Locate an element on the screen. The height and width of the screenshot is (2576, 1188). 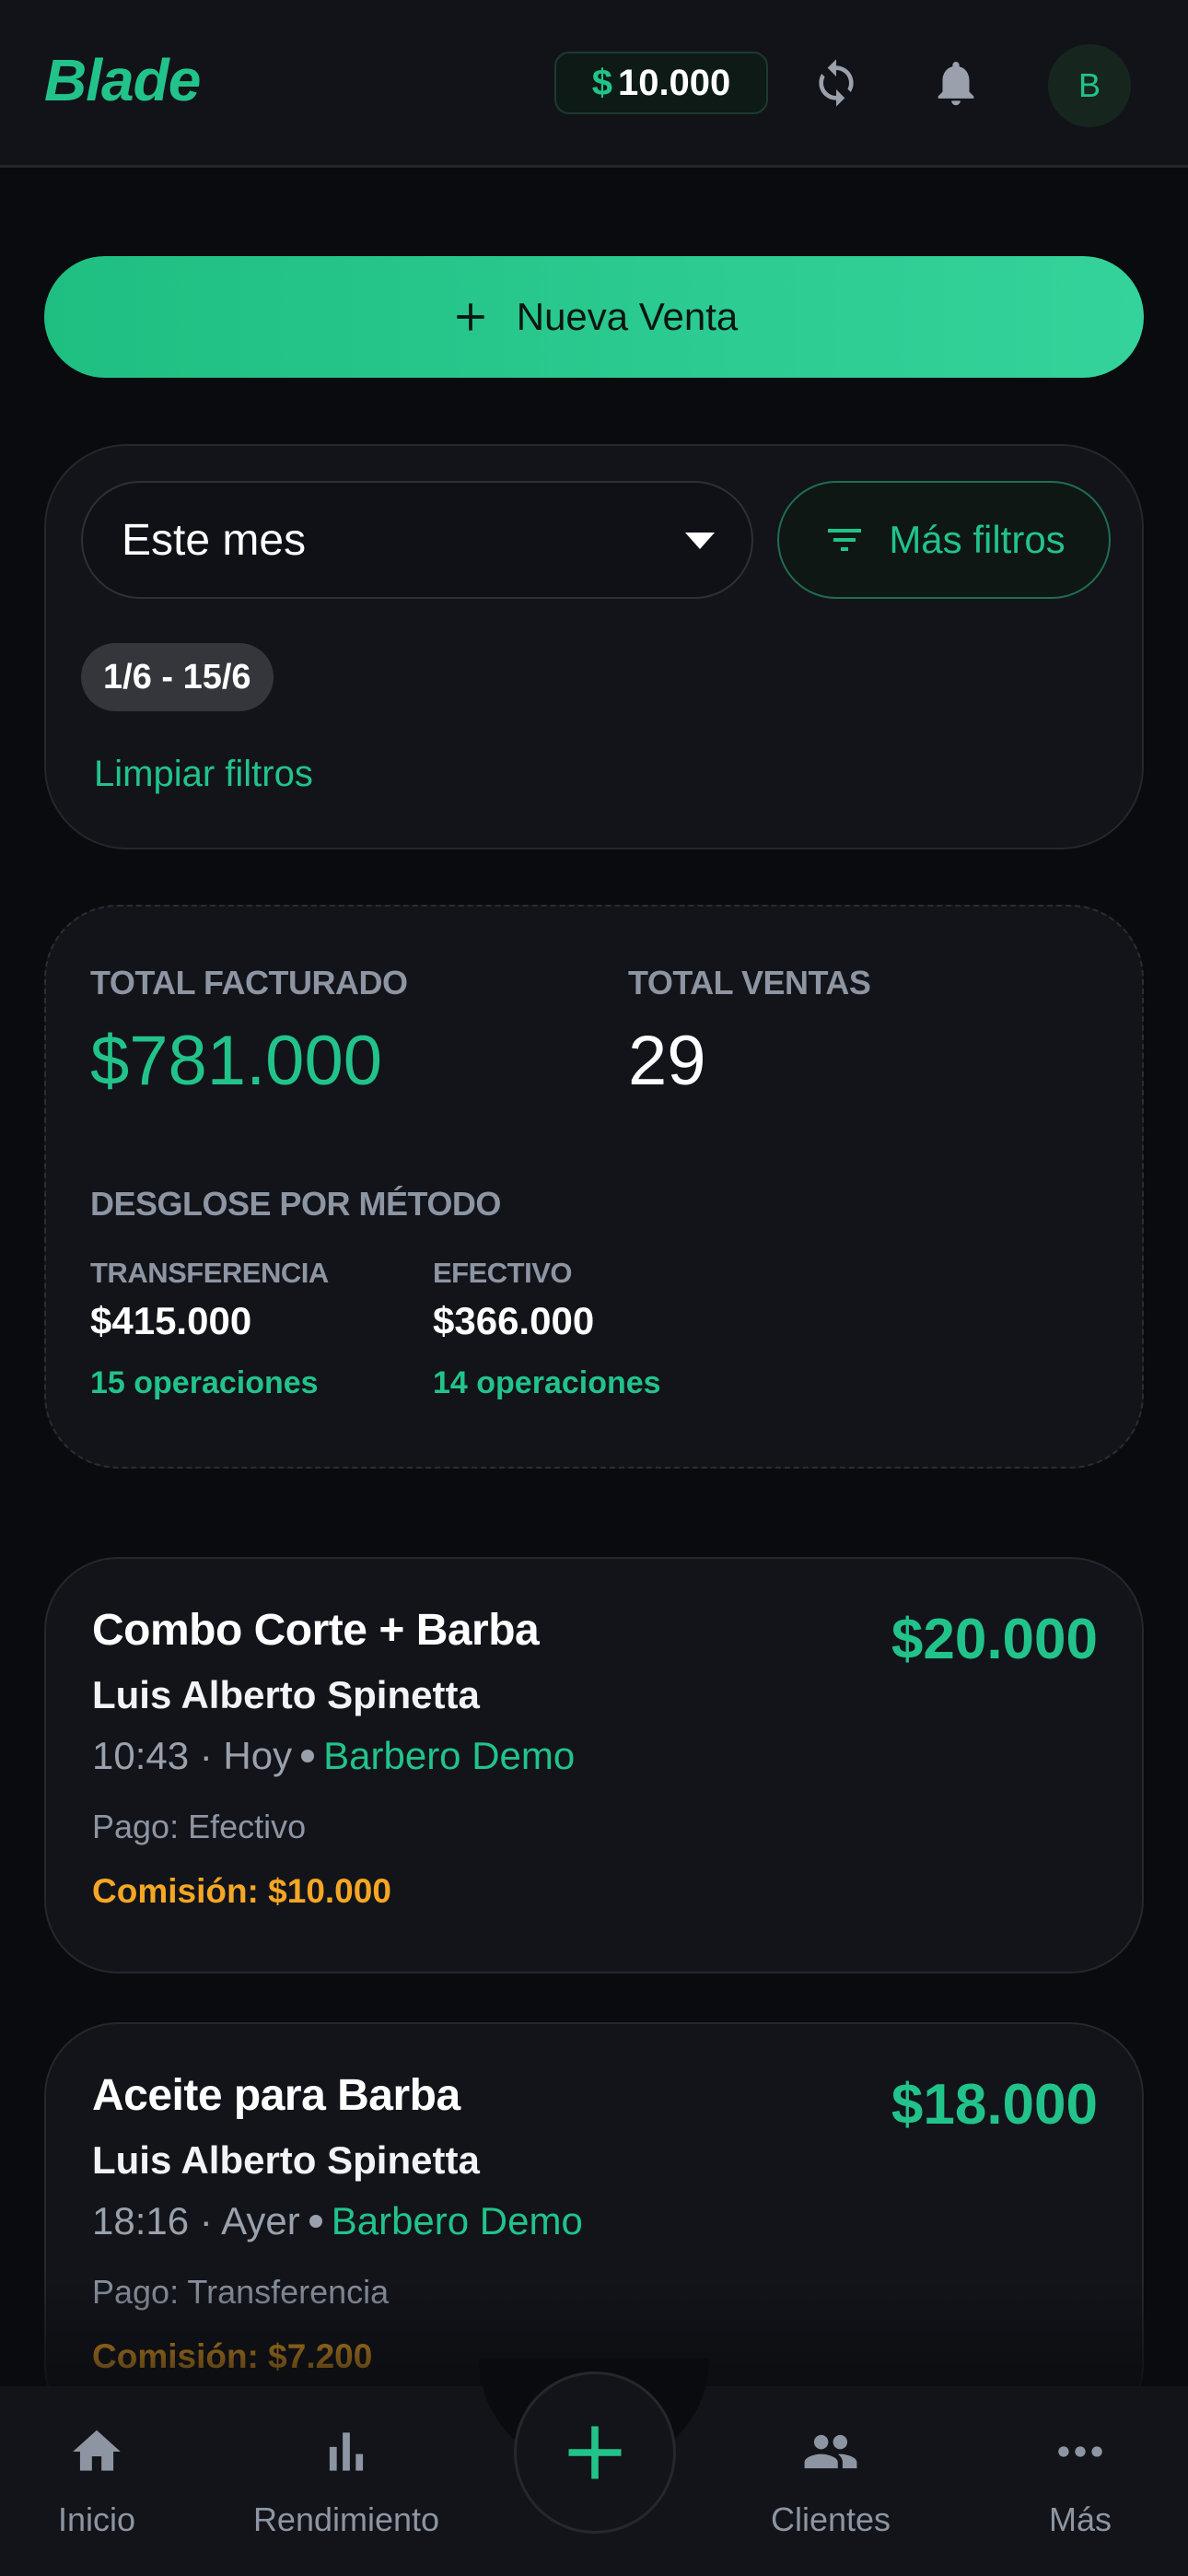
total-billed-value: $781.000 is located at coordinates (236, 1061).